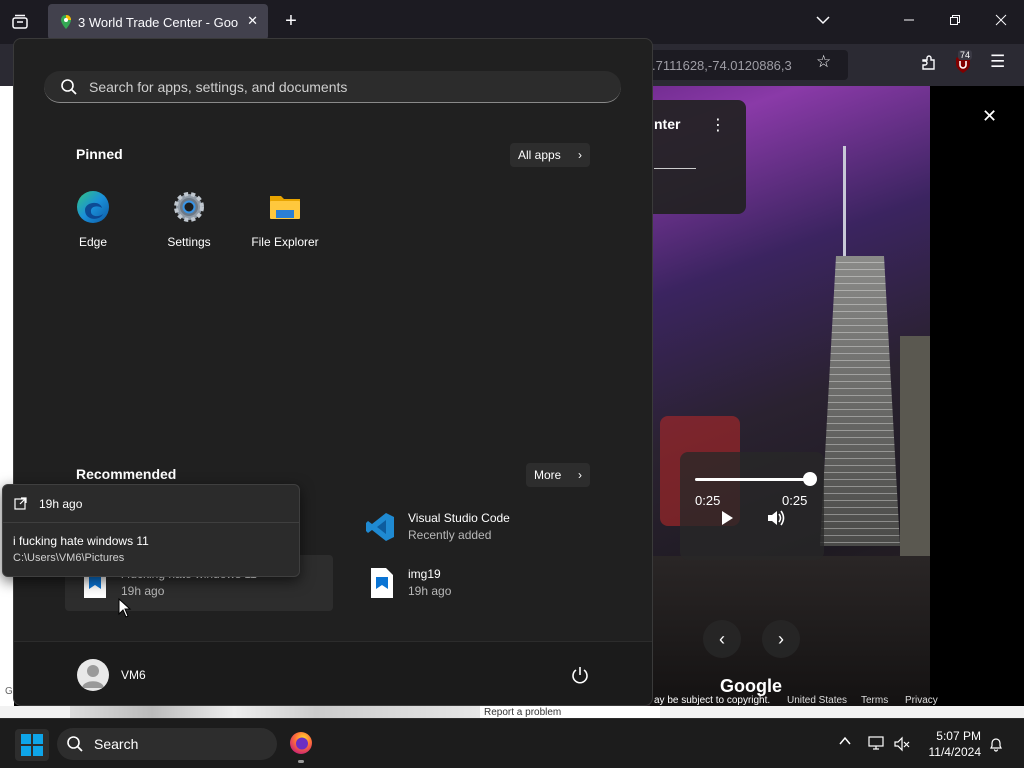 This screenshot has height=768, width=1024. I want to click on page-edge-text: G, so click(9, 691).